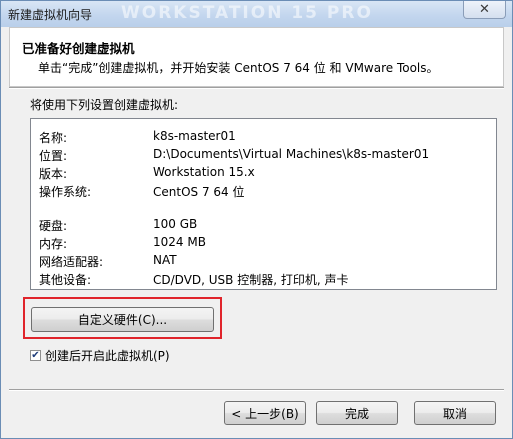  What do you see at coordinates (65, 192) in the screenshot?
I see `summary-key: 操作系统:` at bounding box center [65, 192].